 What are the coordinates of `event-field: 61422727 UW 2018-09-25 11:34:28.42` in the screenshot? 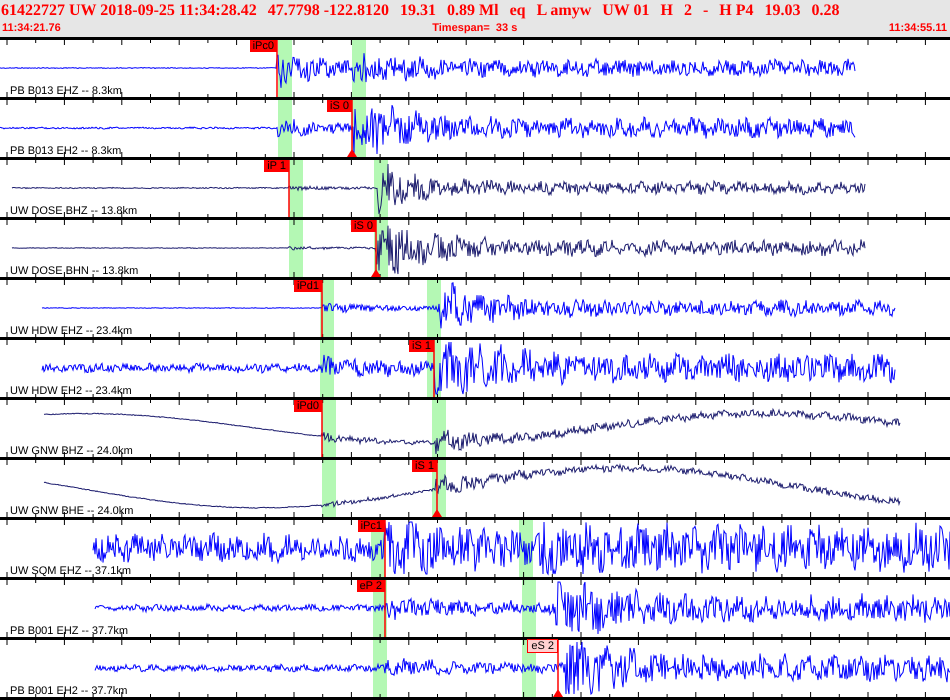 It's located at (129, 11).